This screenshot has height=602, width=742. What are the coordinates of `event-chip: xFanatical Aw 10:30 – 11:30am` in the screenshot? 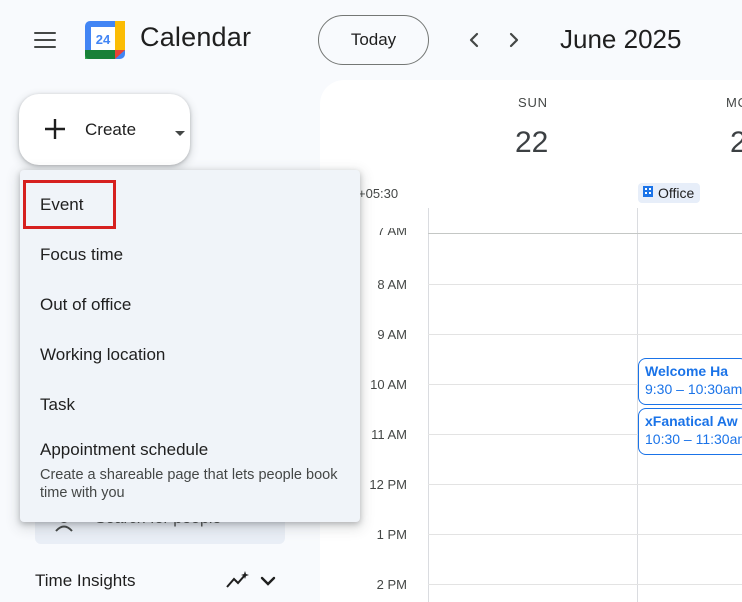 It's located at (690, 431).